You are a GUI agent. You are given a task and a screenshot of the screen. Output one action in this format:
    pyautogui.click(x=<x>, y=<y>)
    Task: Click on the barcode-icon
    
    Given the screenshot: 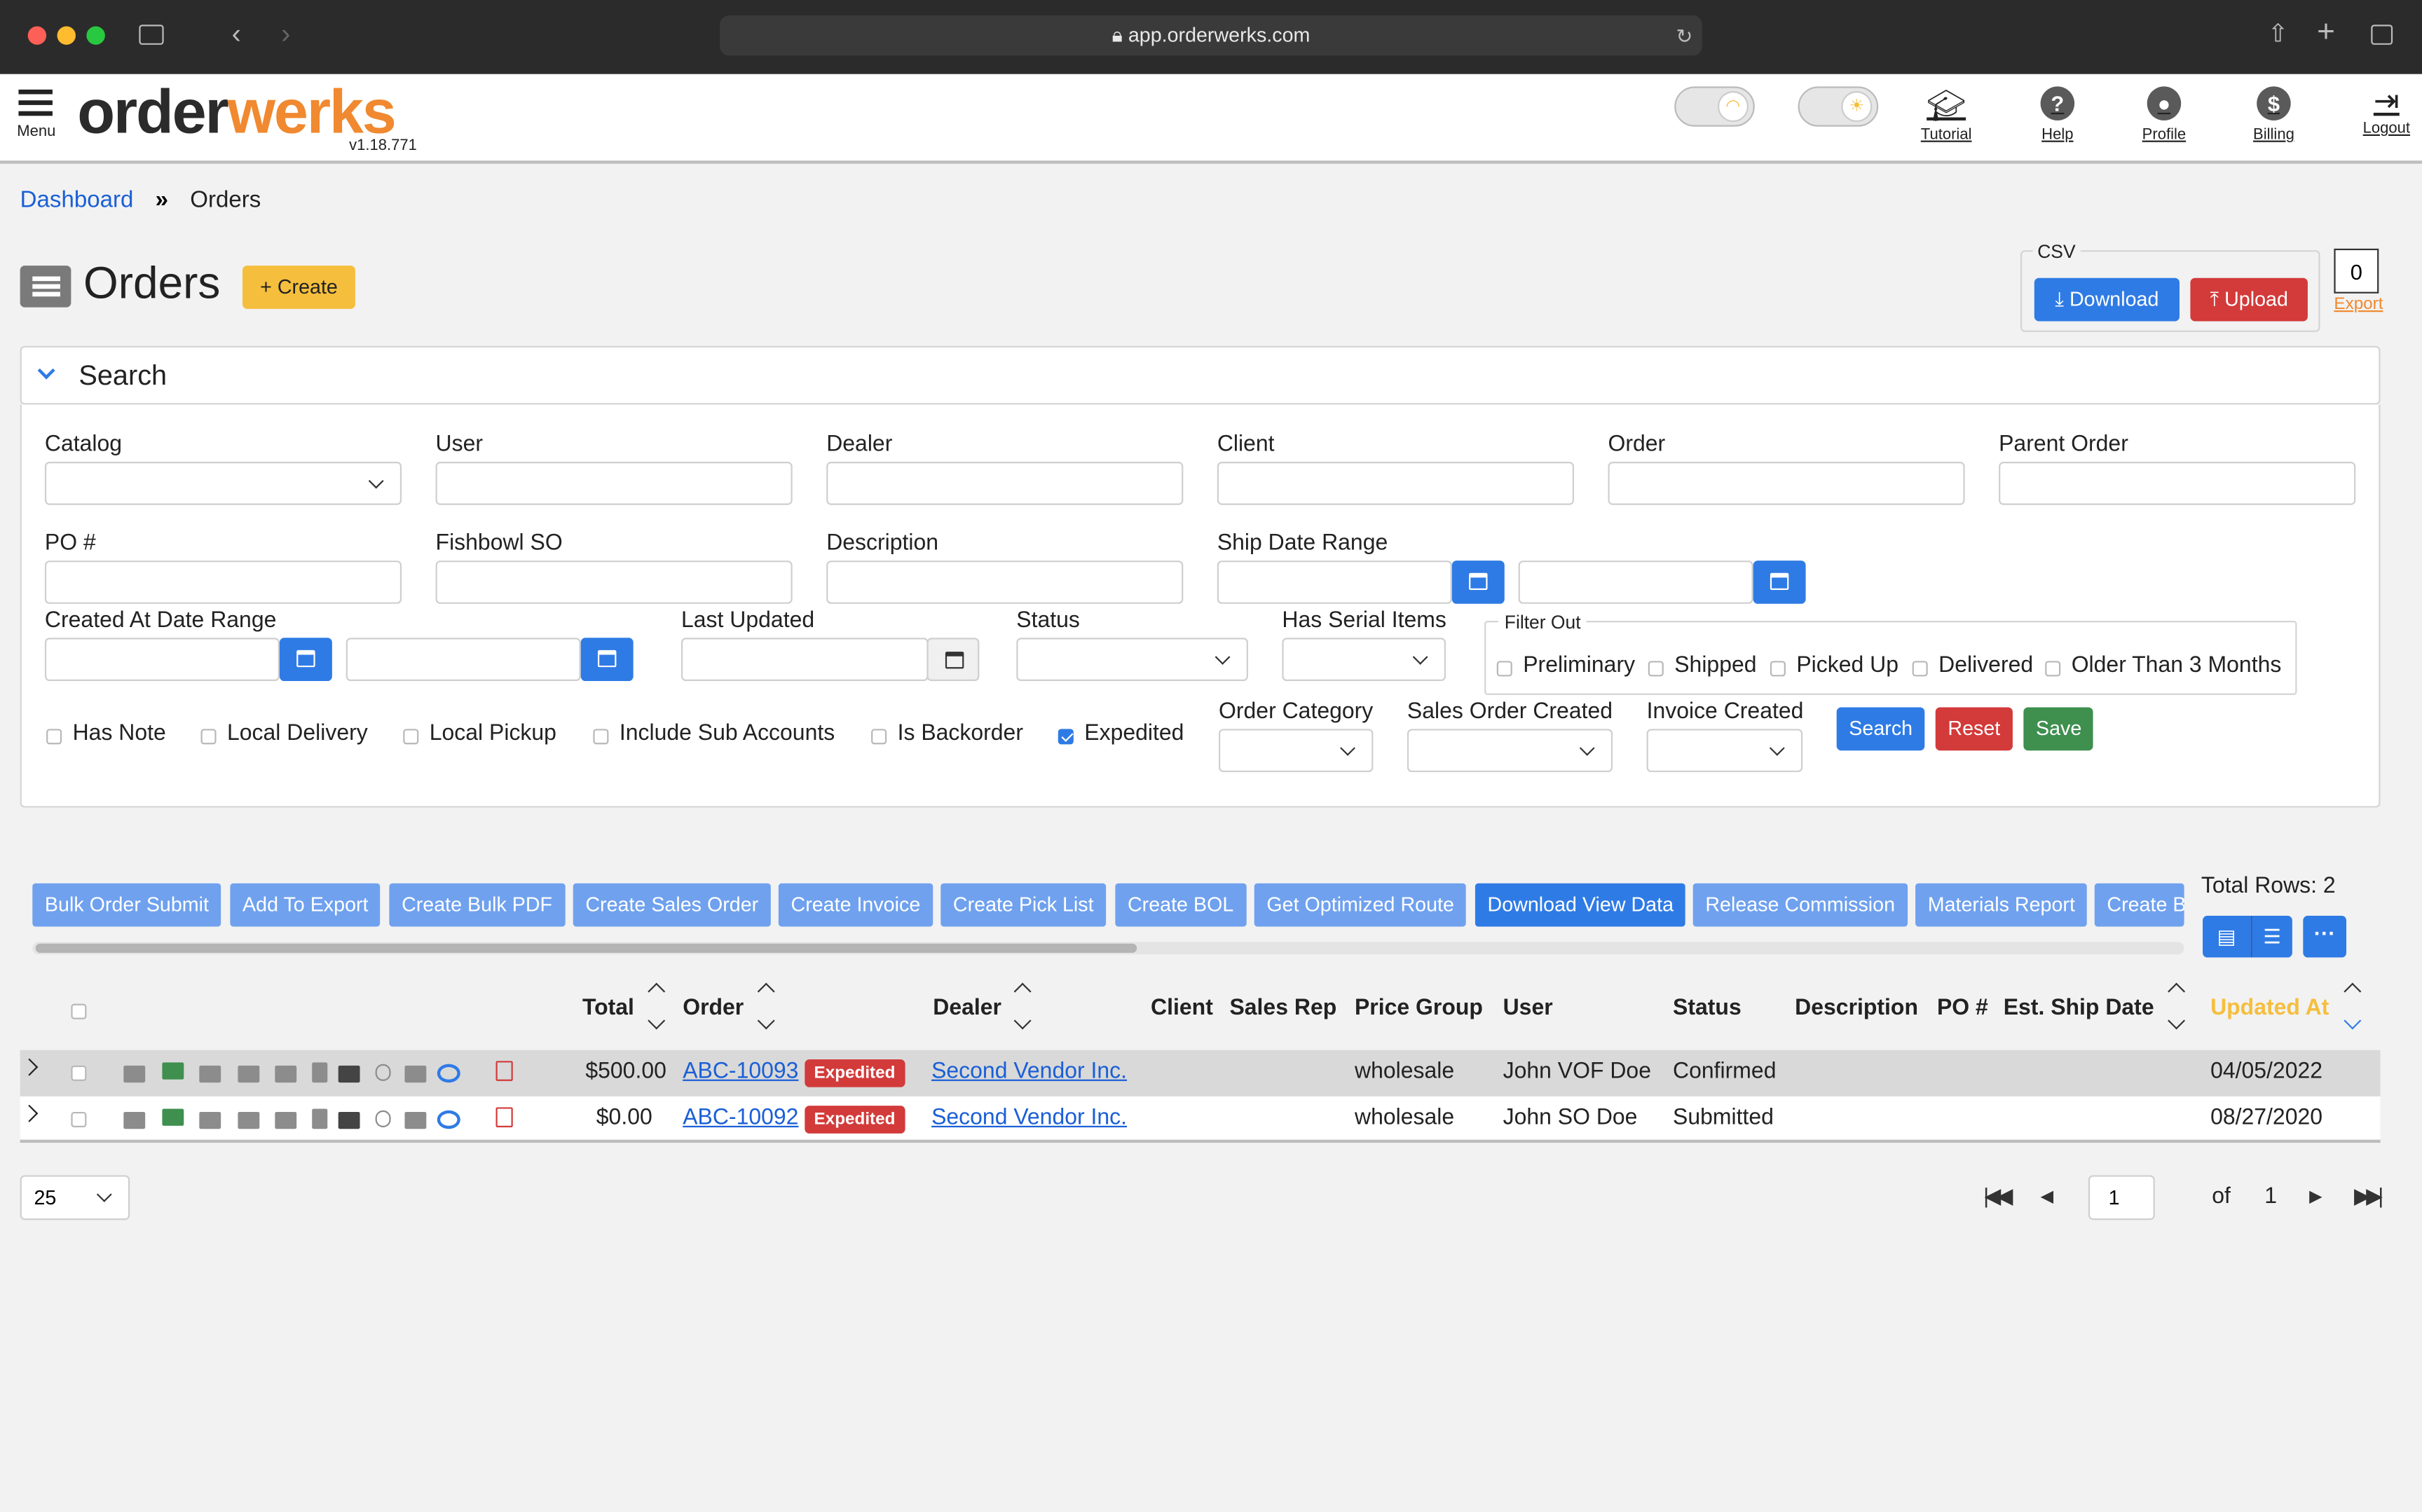 What is the action you would take?
    pyautogui.click(x=349, y=1074)
    